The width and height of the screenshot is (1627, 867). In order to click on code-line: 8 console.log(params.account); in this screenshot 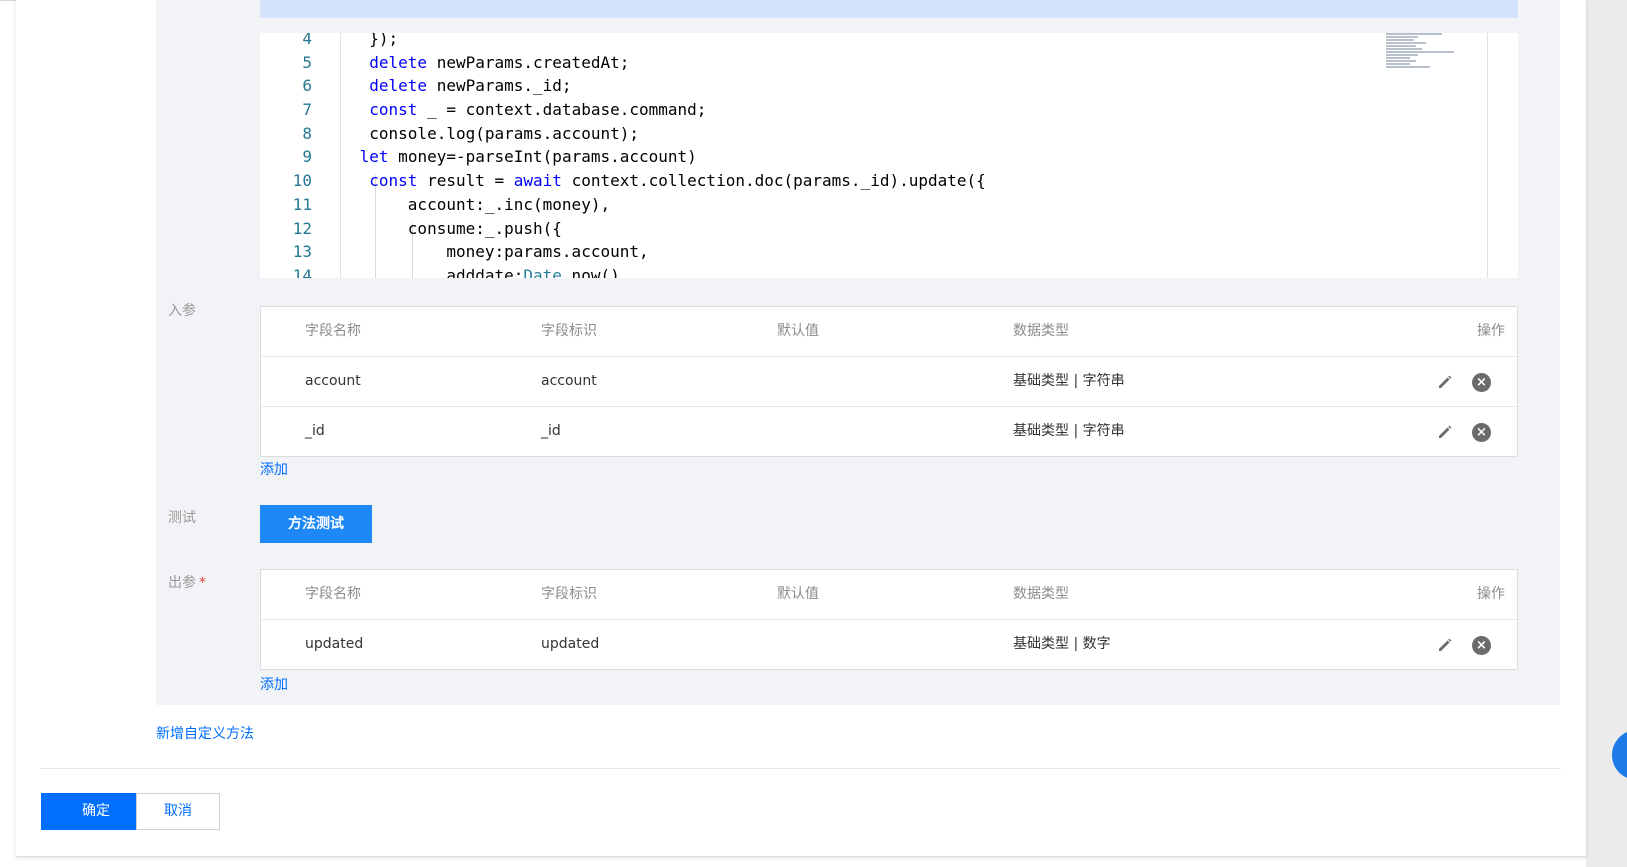, I will do `click(889, 134)`.